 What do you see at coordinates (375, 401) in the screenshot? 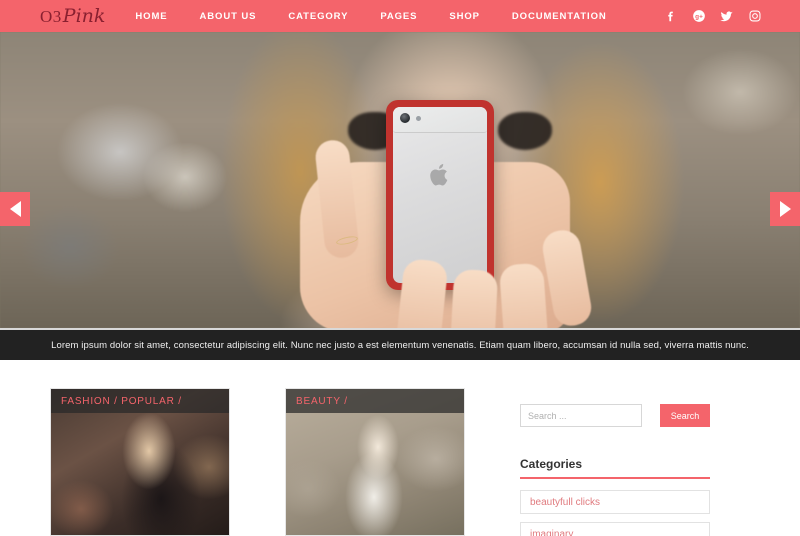
I see `post-card-category-bar: BEAUTY /` at bounding box center [375, 401].